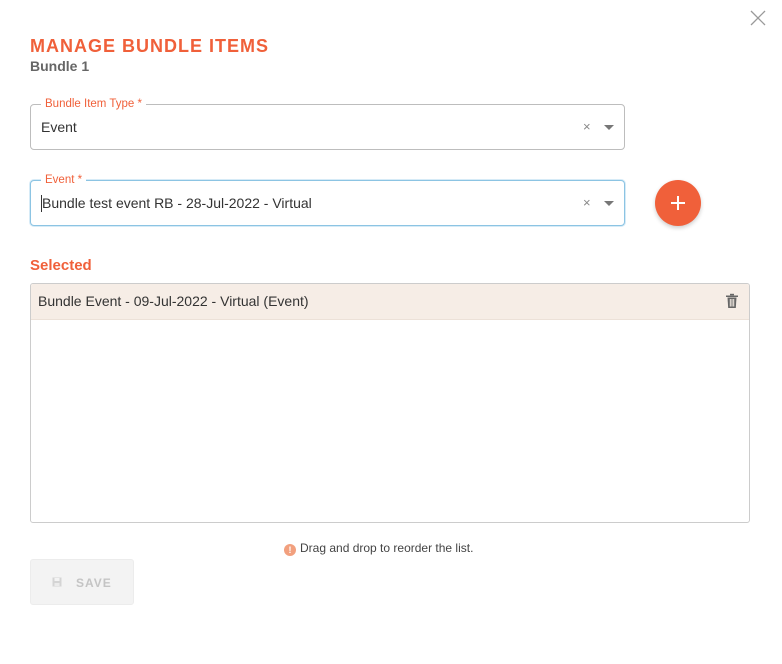 This screenshot has height=664, width=782. I want to click on reorder-hint: ! Drag and drop to reorder the list., so click(379, 548).